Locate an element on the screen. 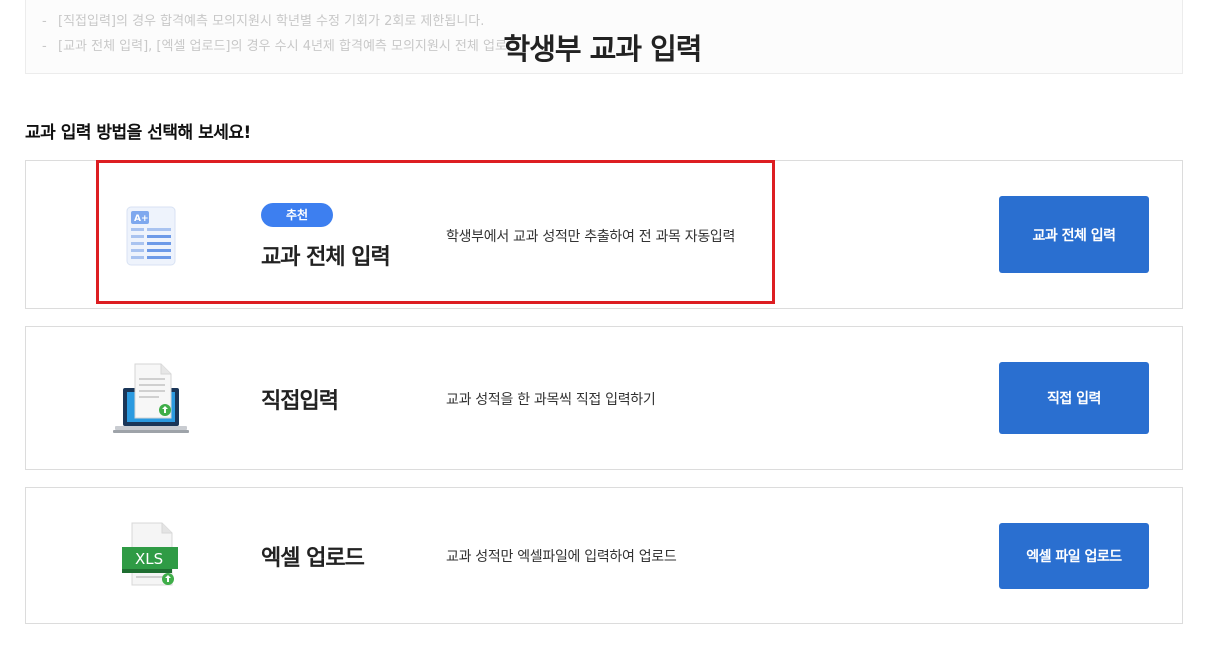 The image size is (1205, 657). card-description: 교과 성적만 엑셀파일에 입력하여 업로드 is located at coordinates (561, 557).